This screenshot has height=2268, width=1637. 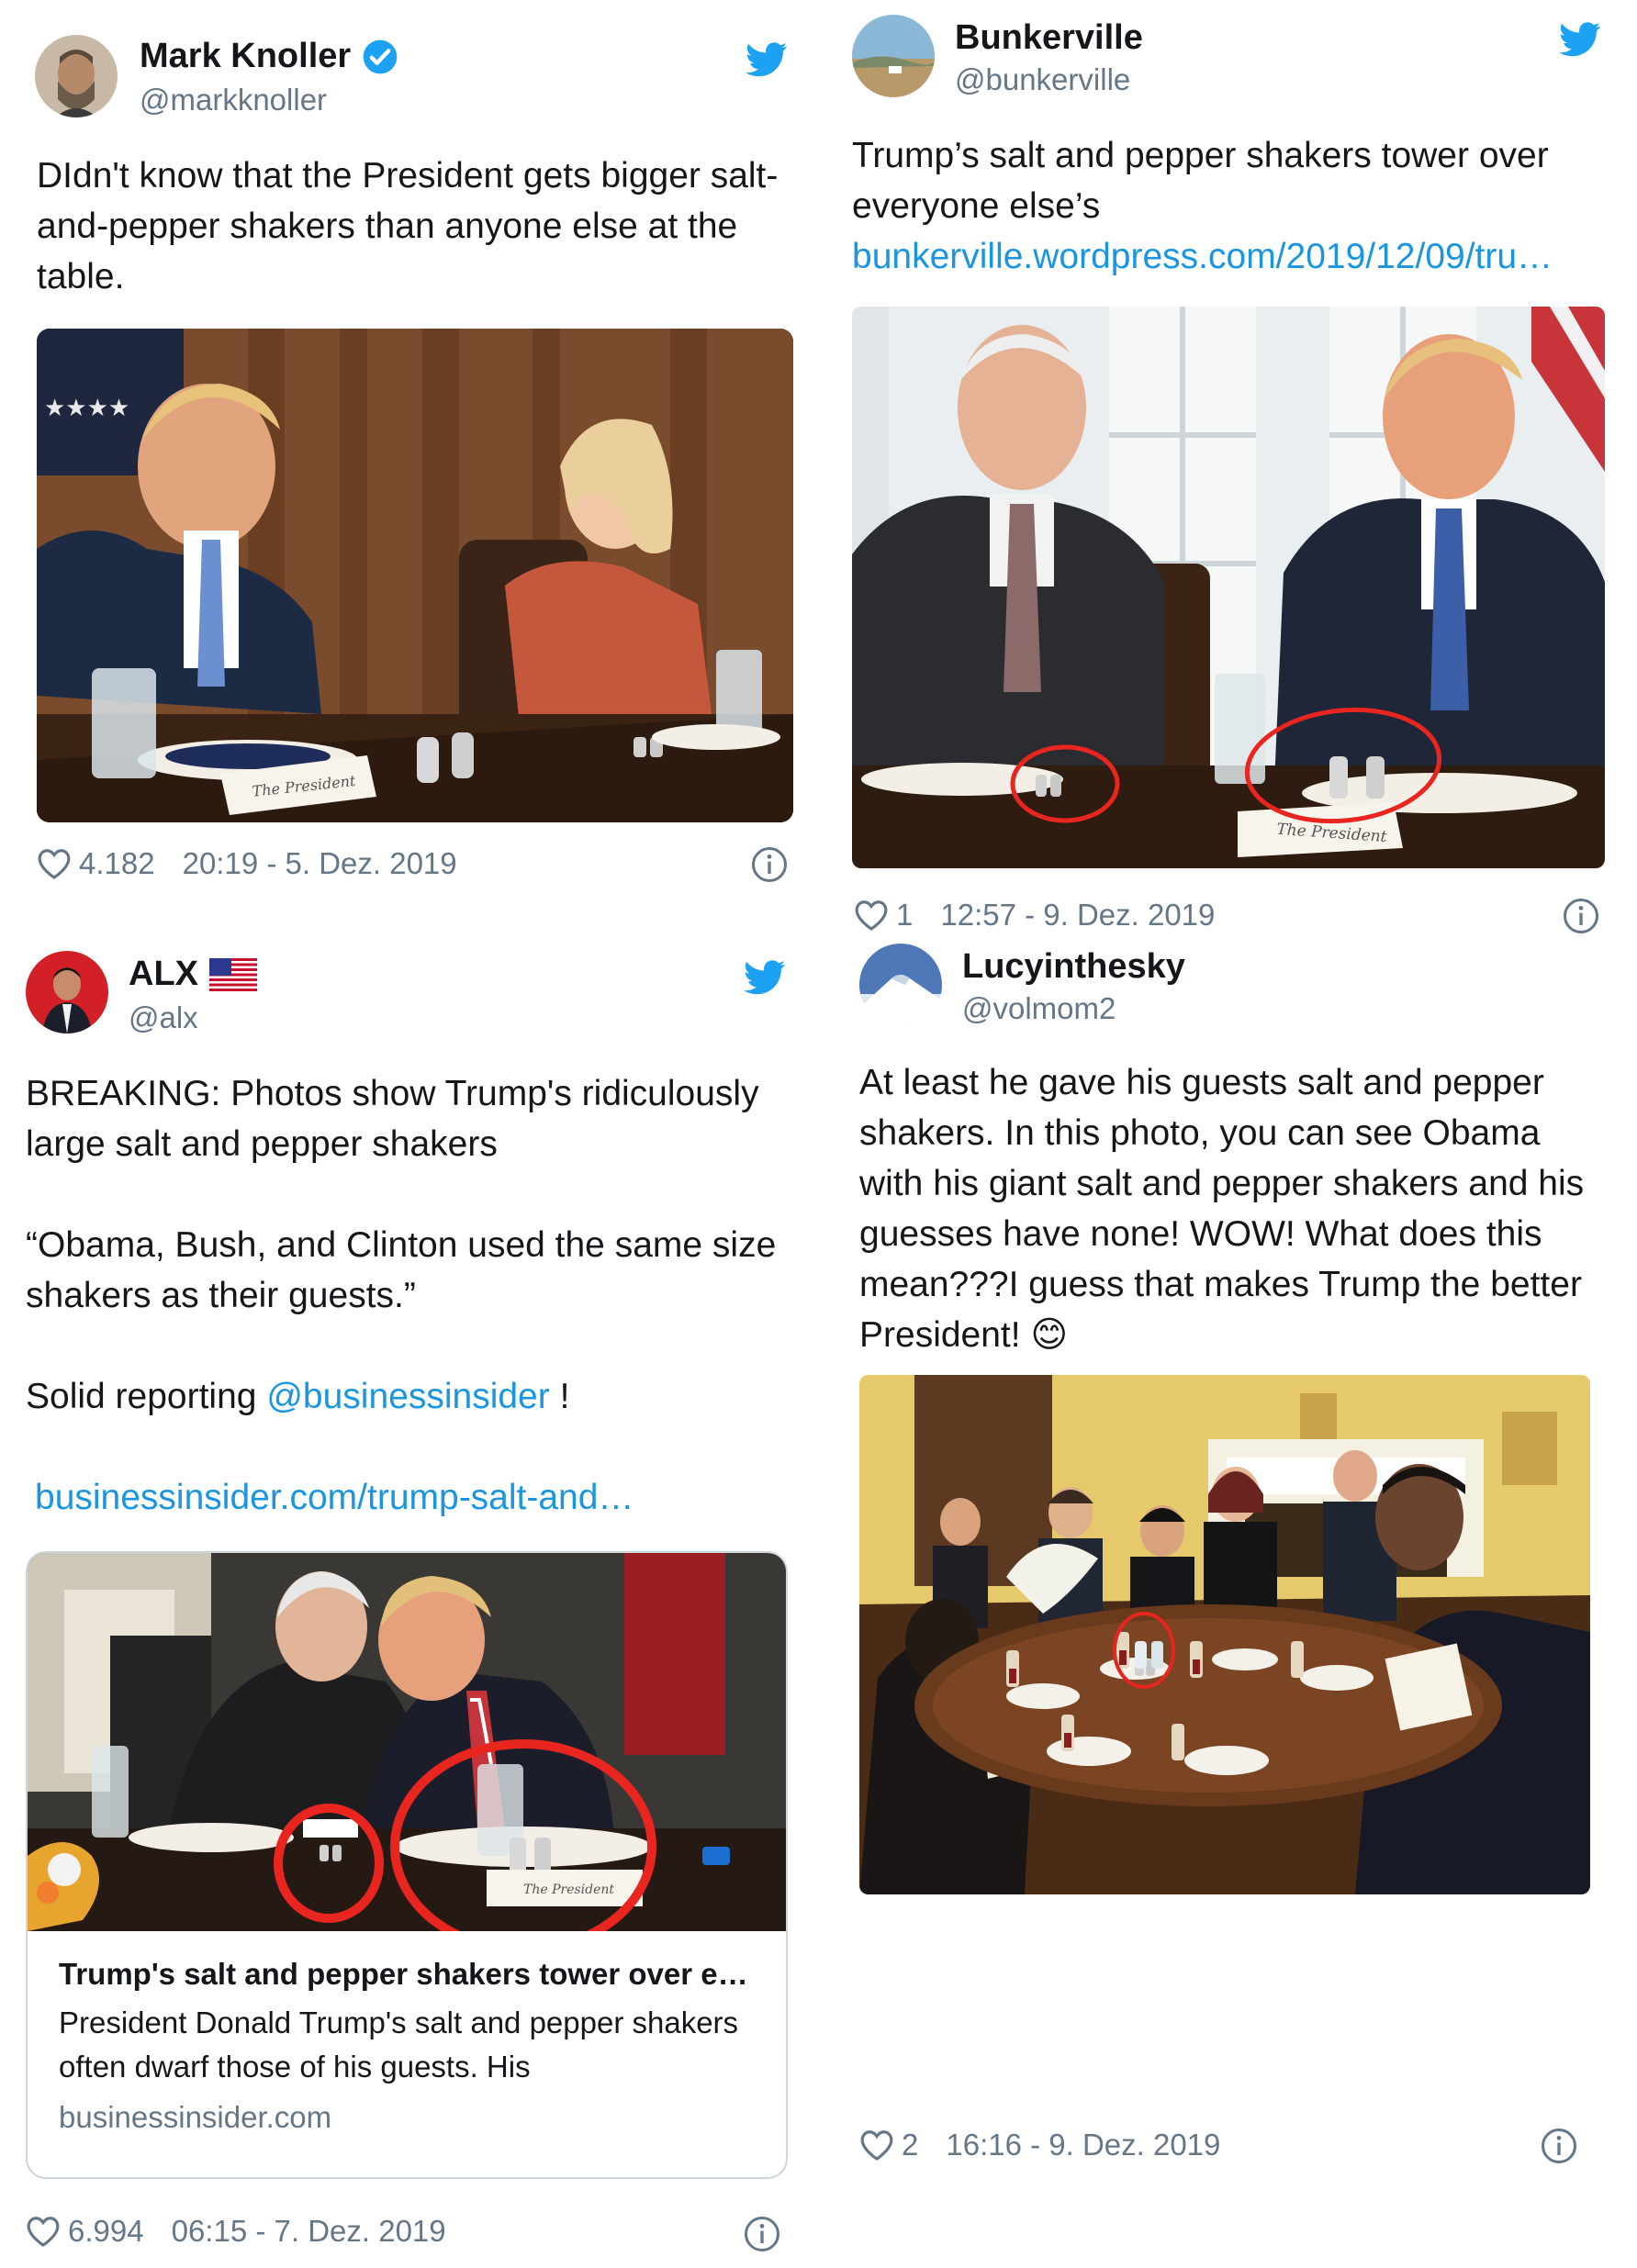 I want to click on timestamp: 06:15 - 7. Dez. 2019, so click(x=309, y=2231).